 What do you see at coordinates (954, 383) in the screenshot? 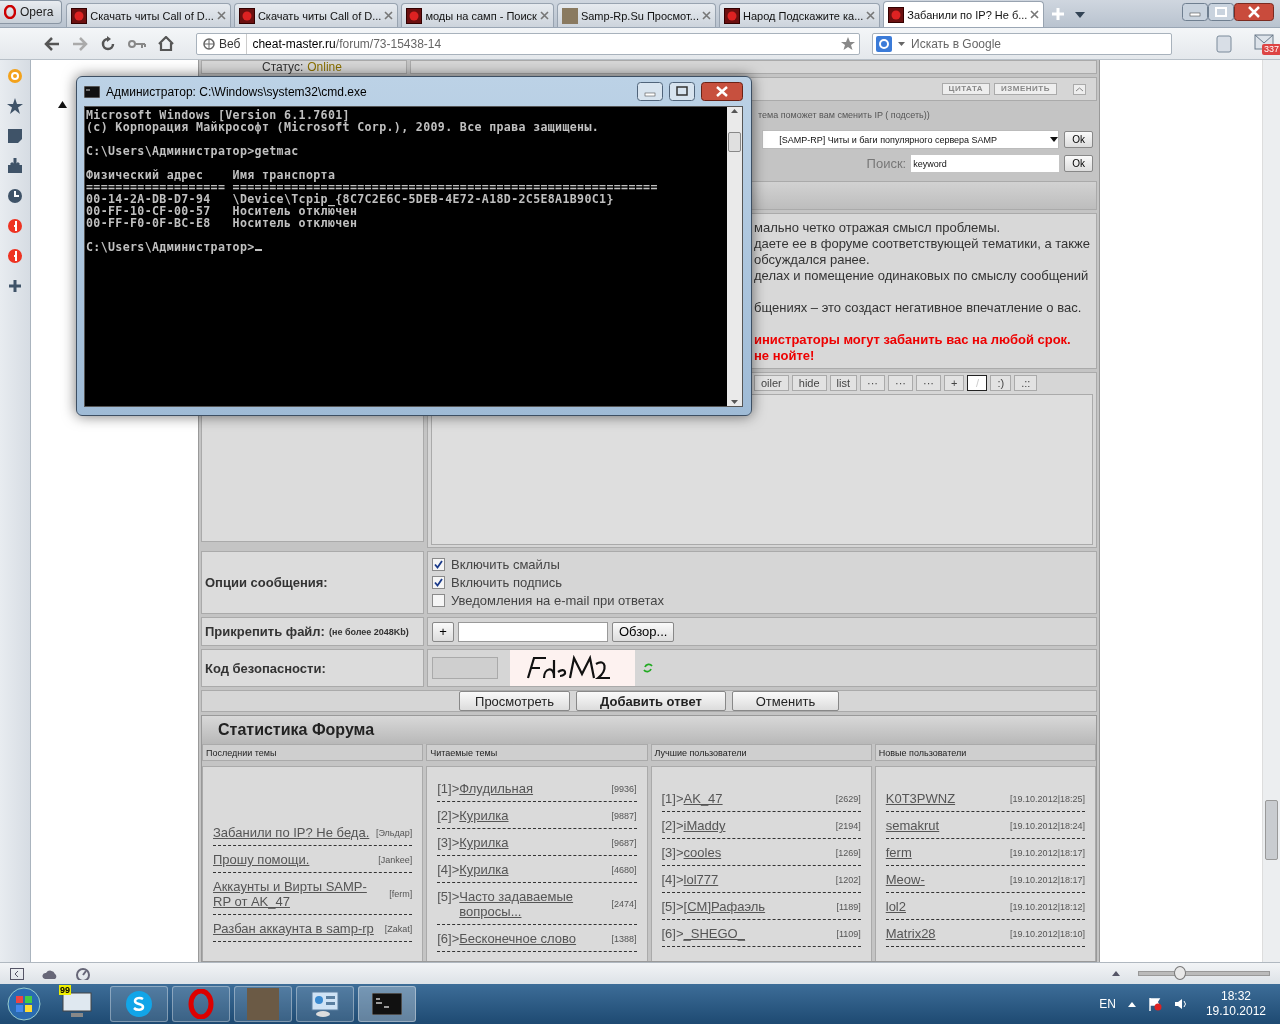
I see `editor-button: +` at bounding box center [954, 383].